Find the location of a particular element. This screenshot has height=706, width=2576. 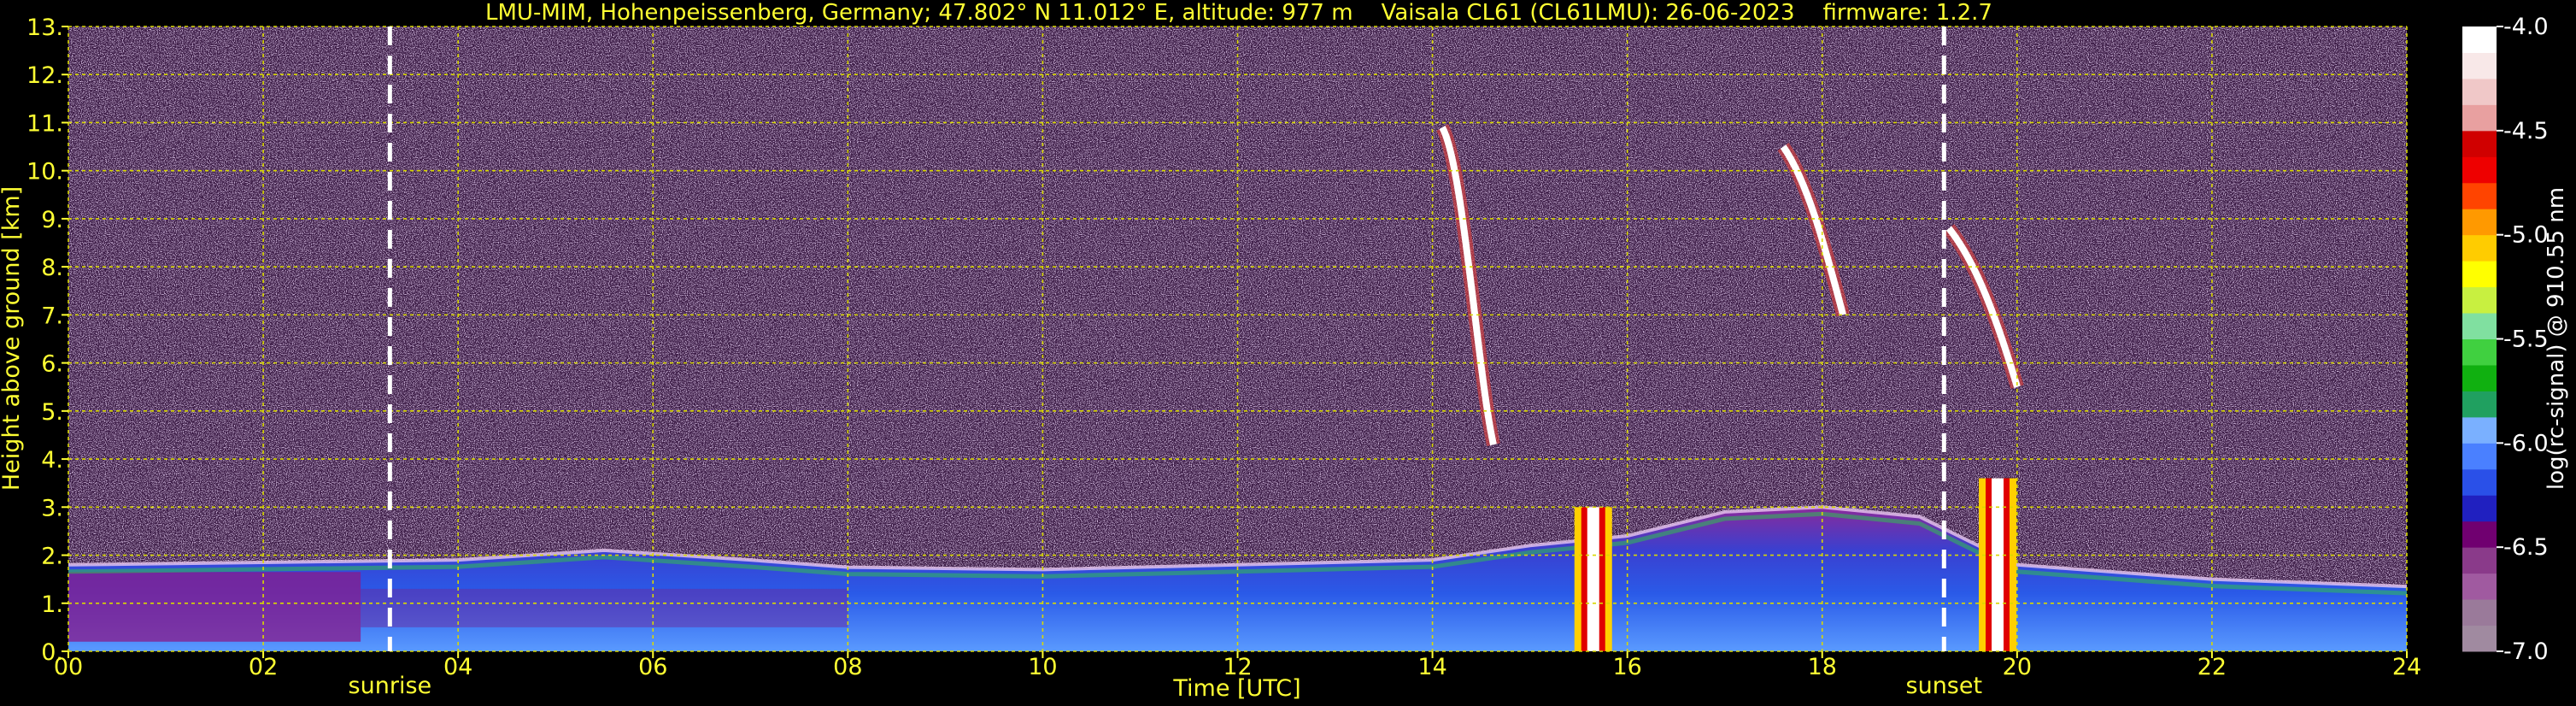

x-axis-label: Time [UTC] is located at coordinates (1236, 688).